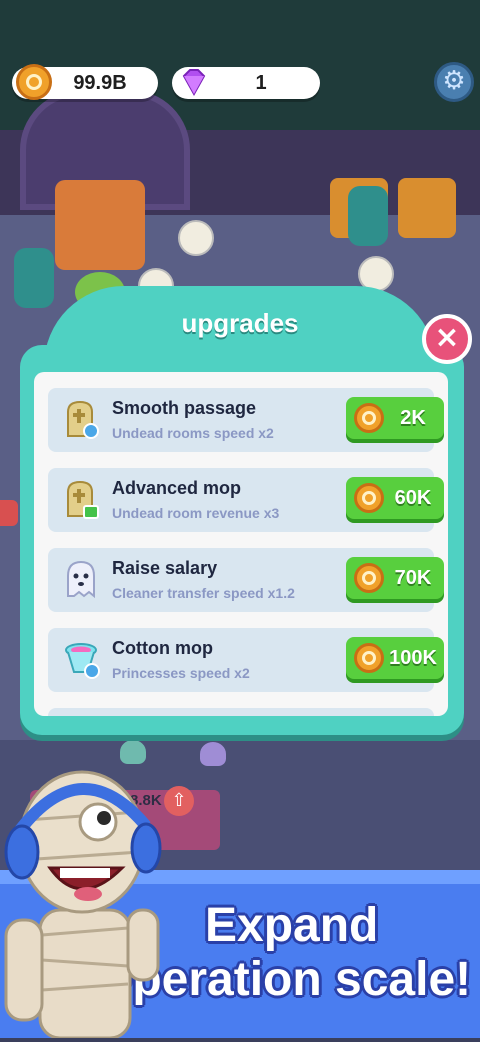 The image size is (480, 1042). What do you see at coordinates (196, 238) in the screenshot?
I see `tombstone-bubble-icon` at bounding box center [196, 238].